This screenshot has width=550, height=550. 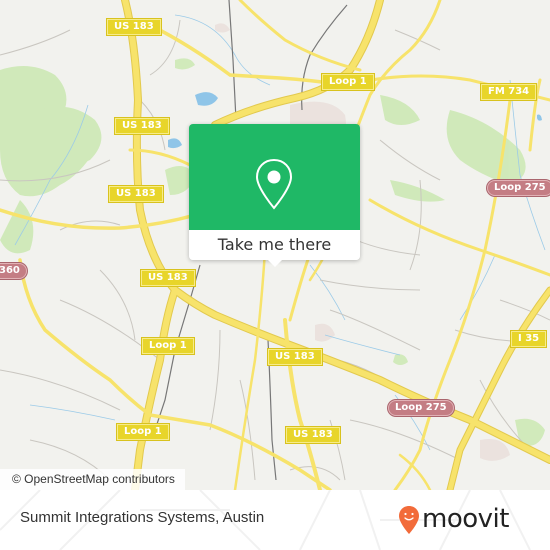 I want to click on route-shield-fm-734: FM 734, so click(x=509, y=92).